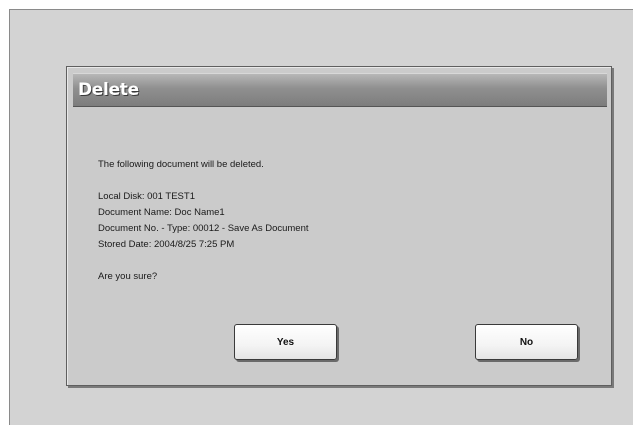 This screenshot has width=634, height=425. Describe the element at coordinates (128, 276) in the screenshot. I see `confirmation-question: Are you sure?` at that location.